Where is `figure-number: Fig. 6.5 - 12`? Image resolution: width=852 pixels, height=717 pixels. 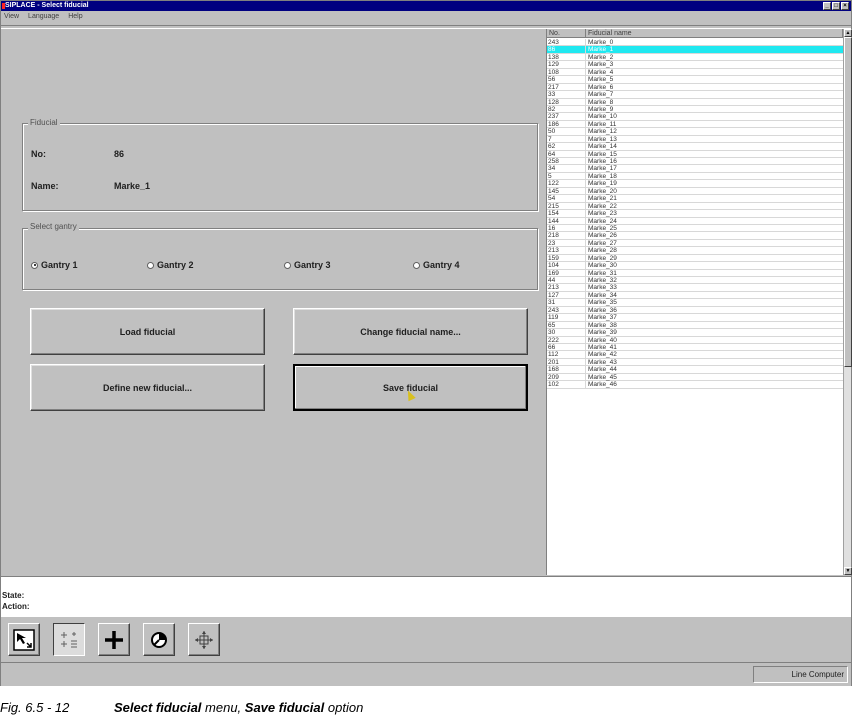
figure-number: Fig. 6.5 - 12 is located at coordinates (35, 707).